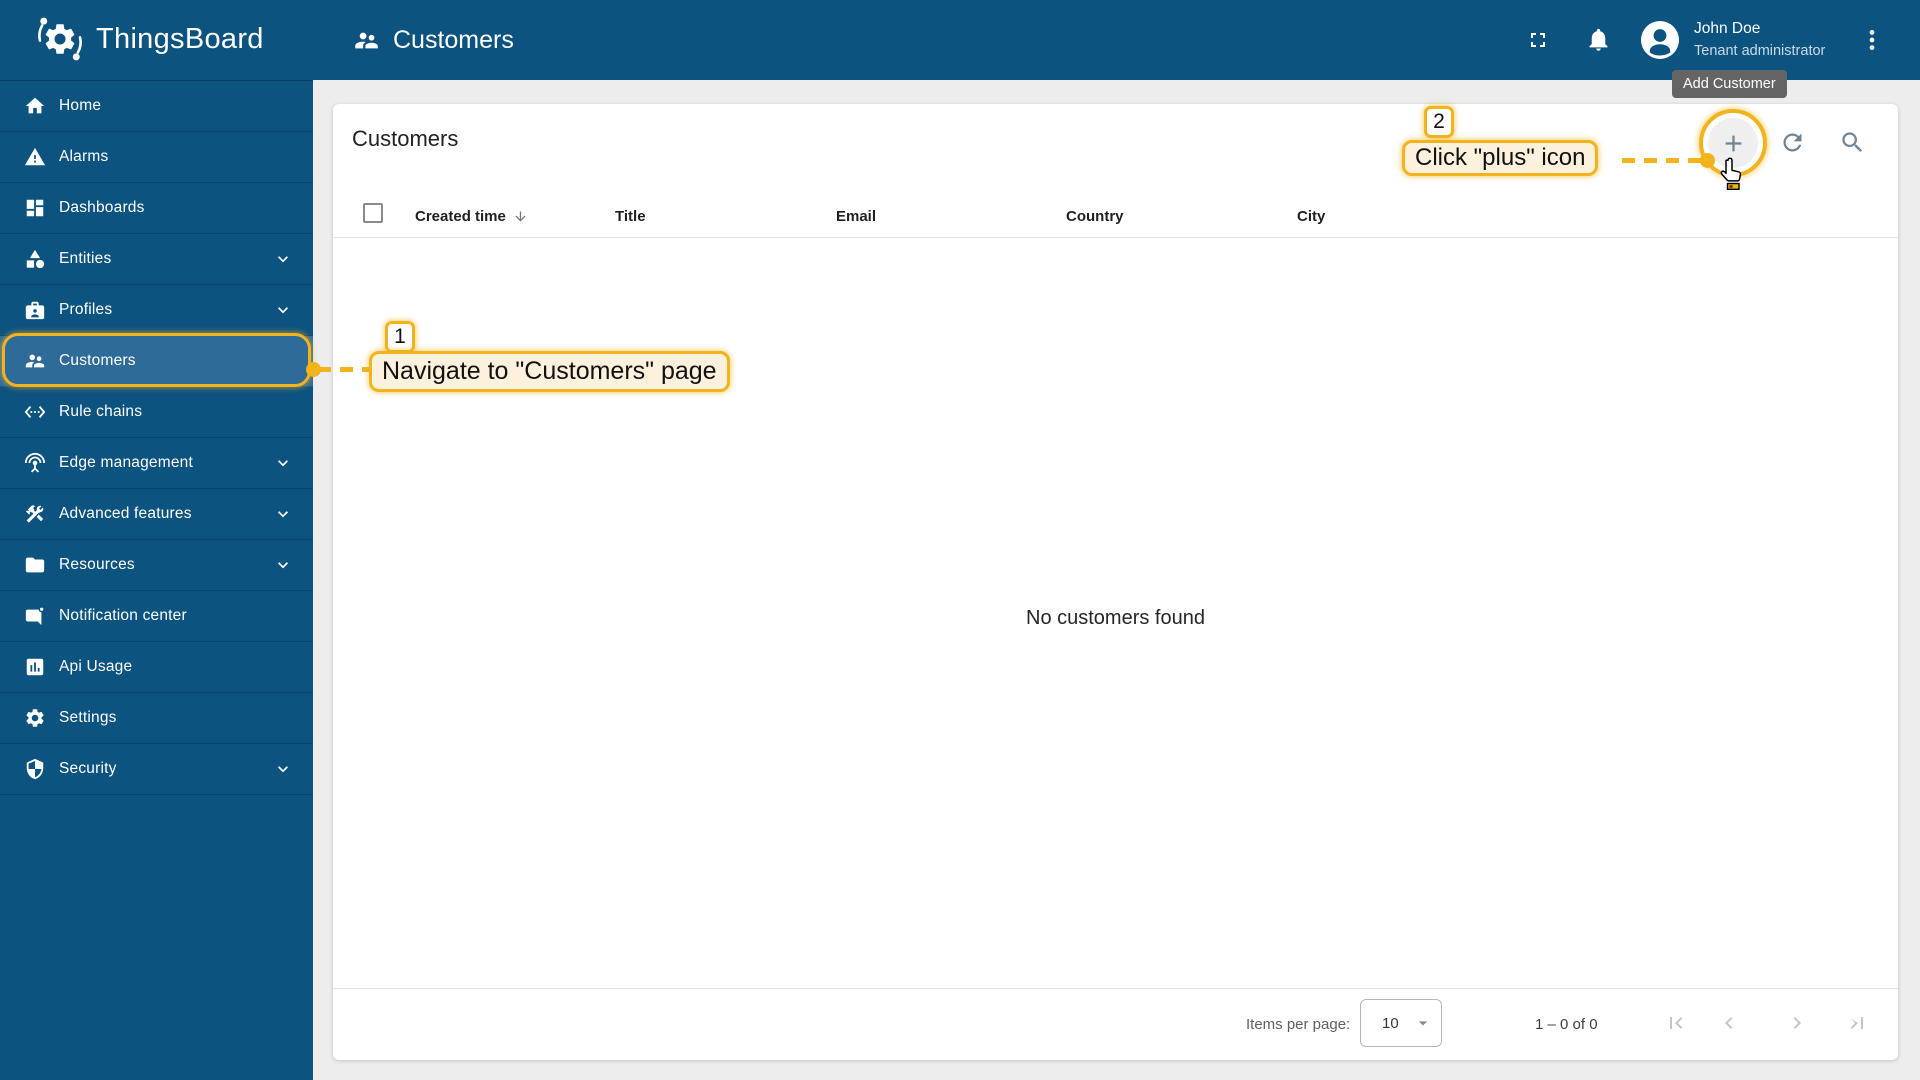  What do you see at coordinates (1729, 1023) in the screenshot?
I see `previous-page-button` at bounding box center [1729, 1023].